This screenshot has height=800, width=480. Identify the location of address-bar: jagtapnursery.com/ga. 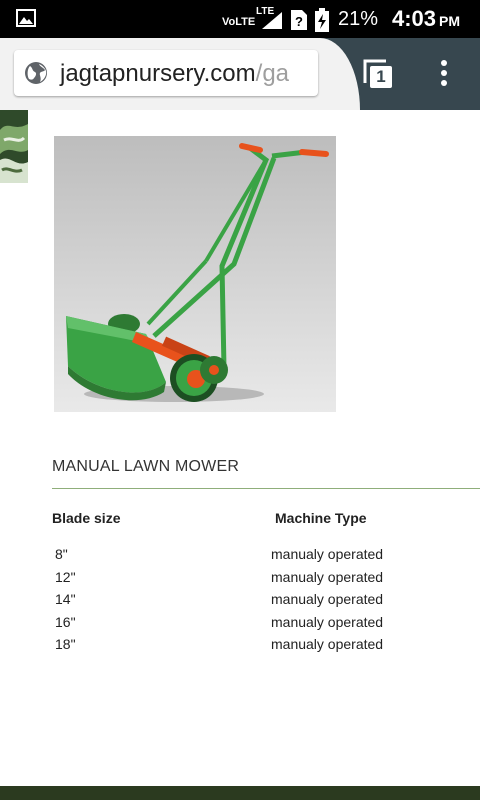
(166, 73).